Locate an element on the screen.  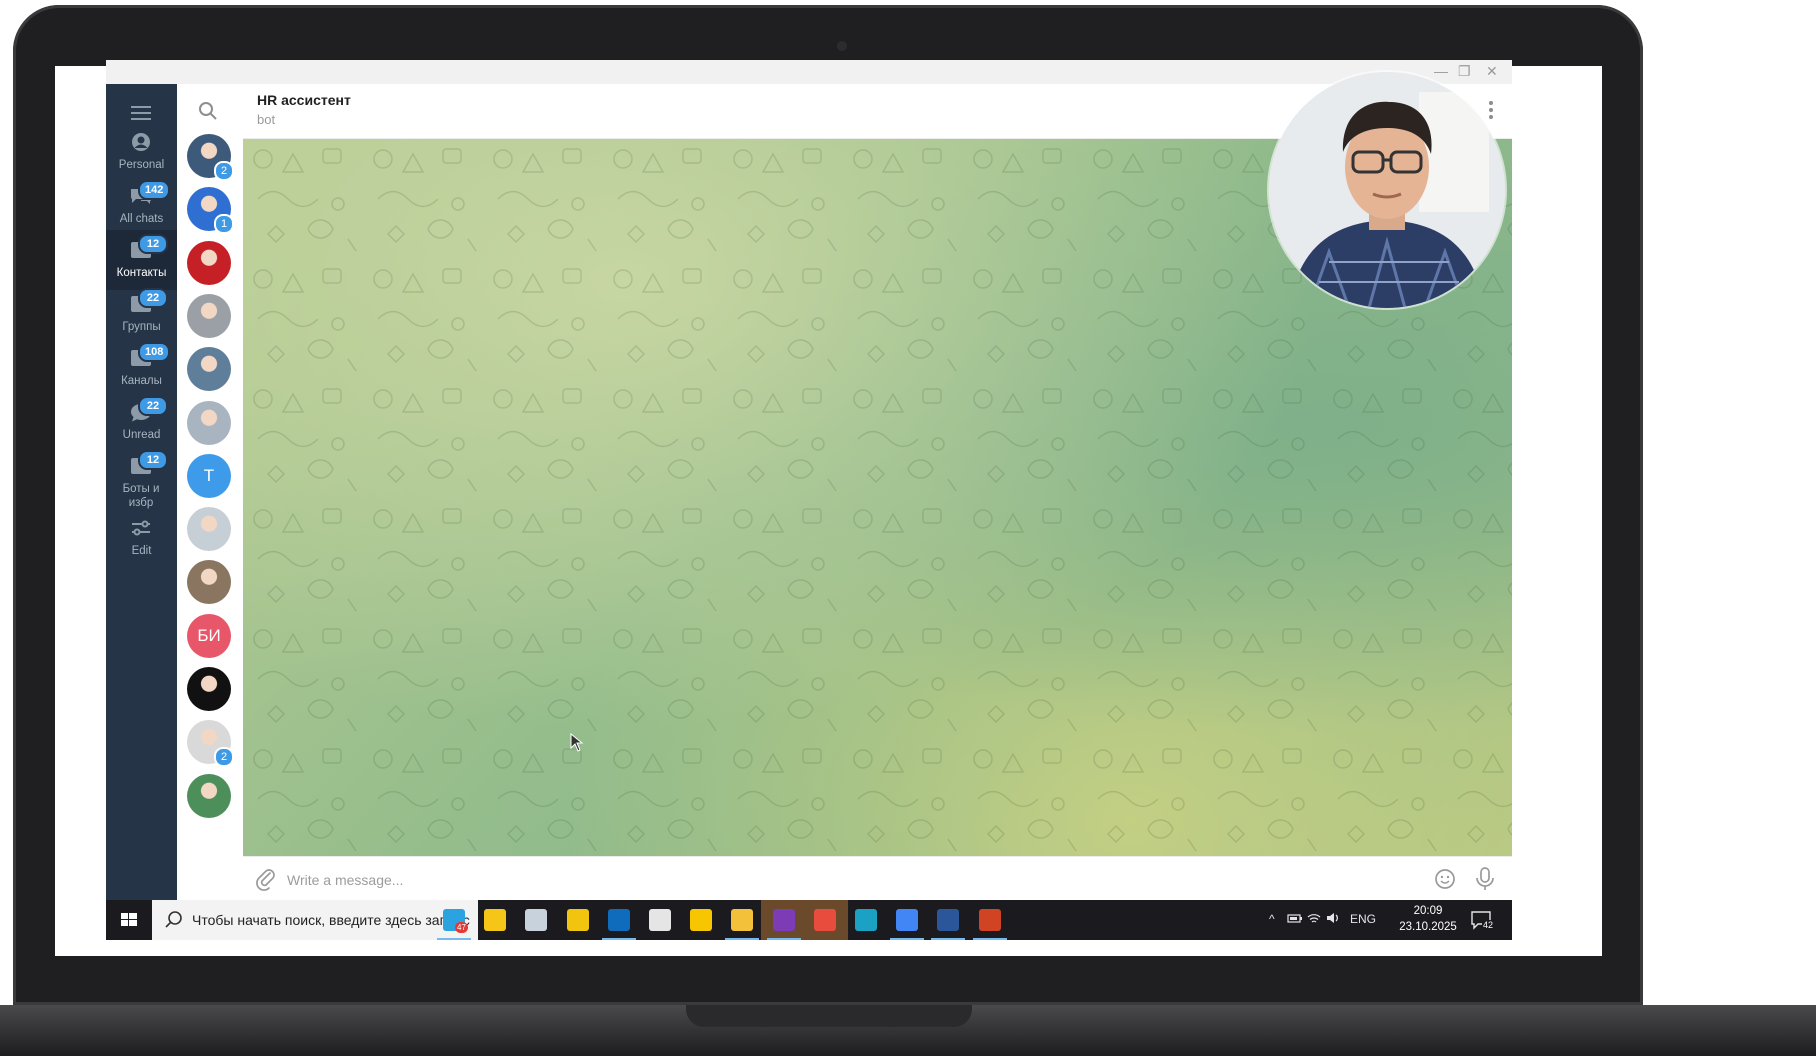
unread-badge: 1 is located at coordinates (224, 224).